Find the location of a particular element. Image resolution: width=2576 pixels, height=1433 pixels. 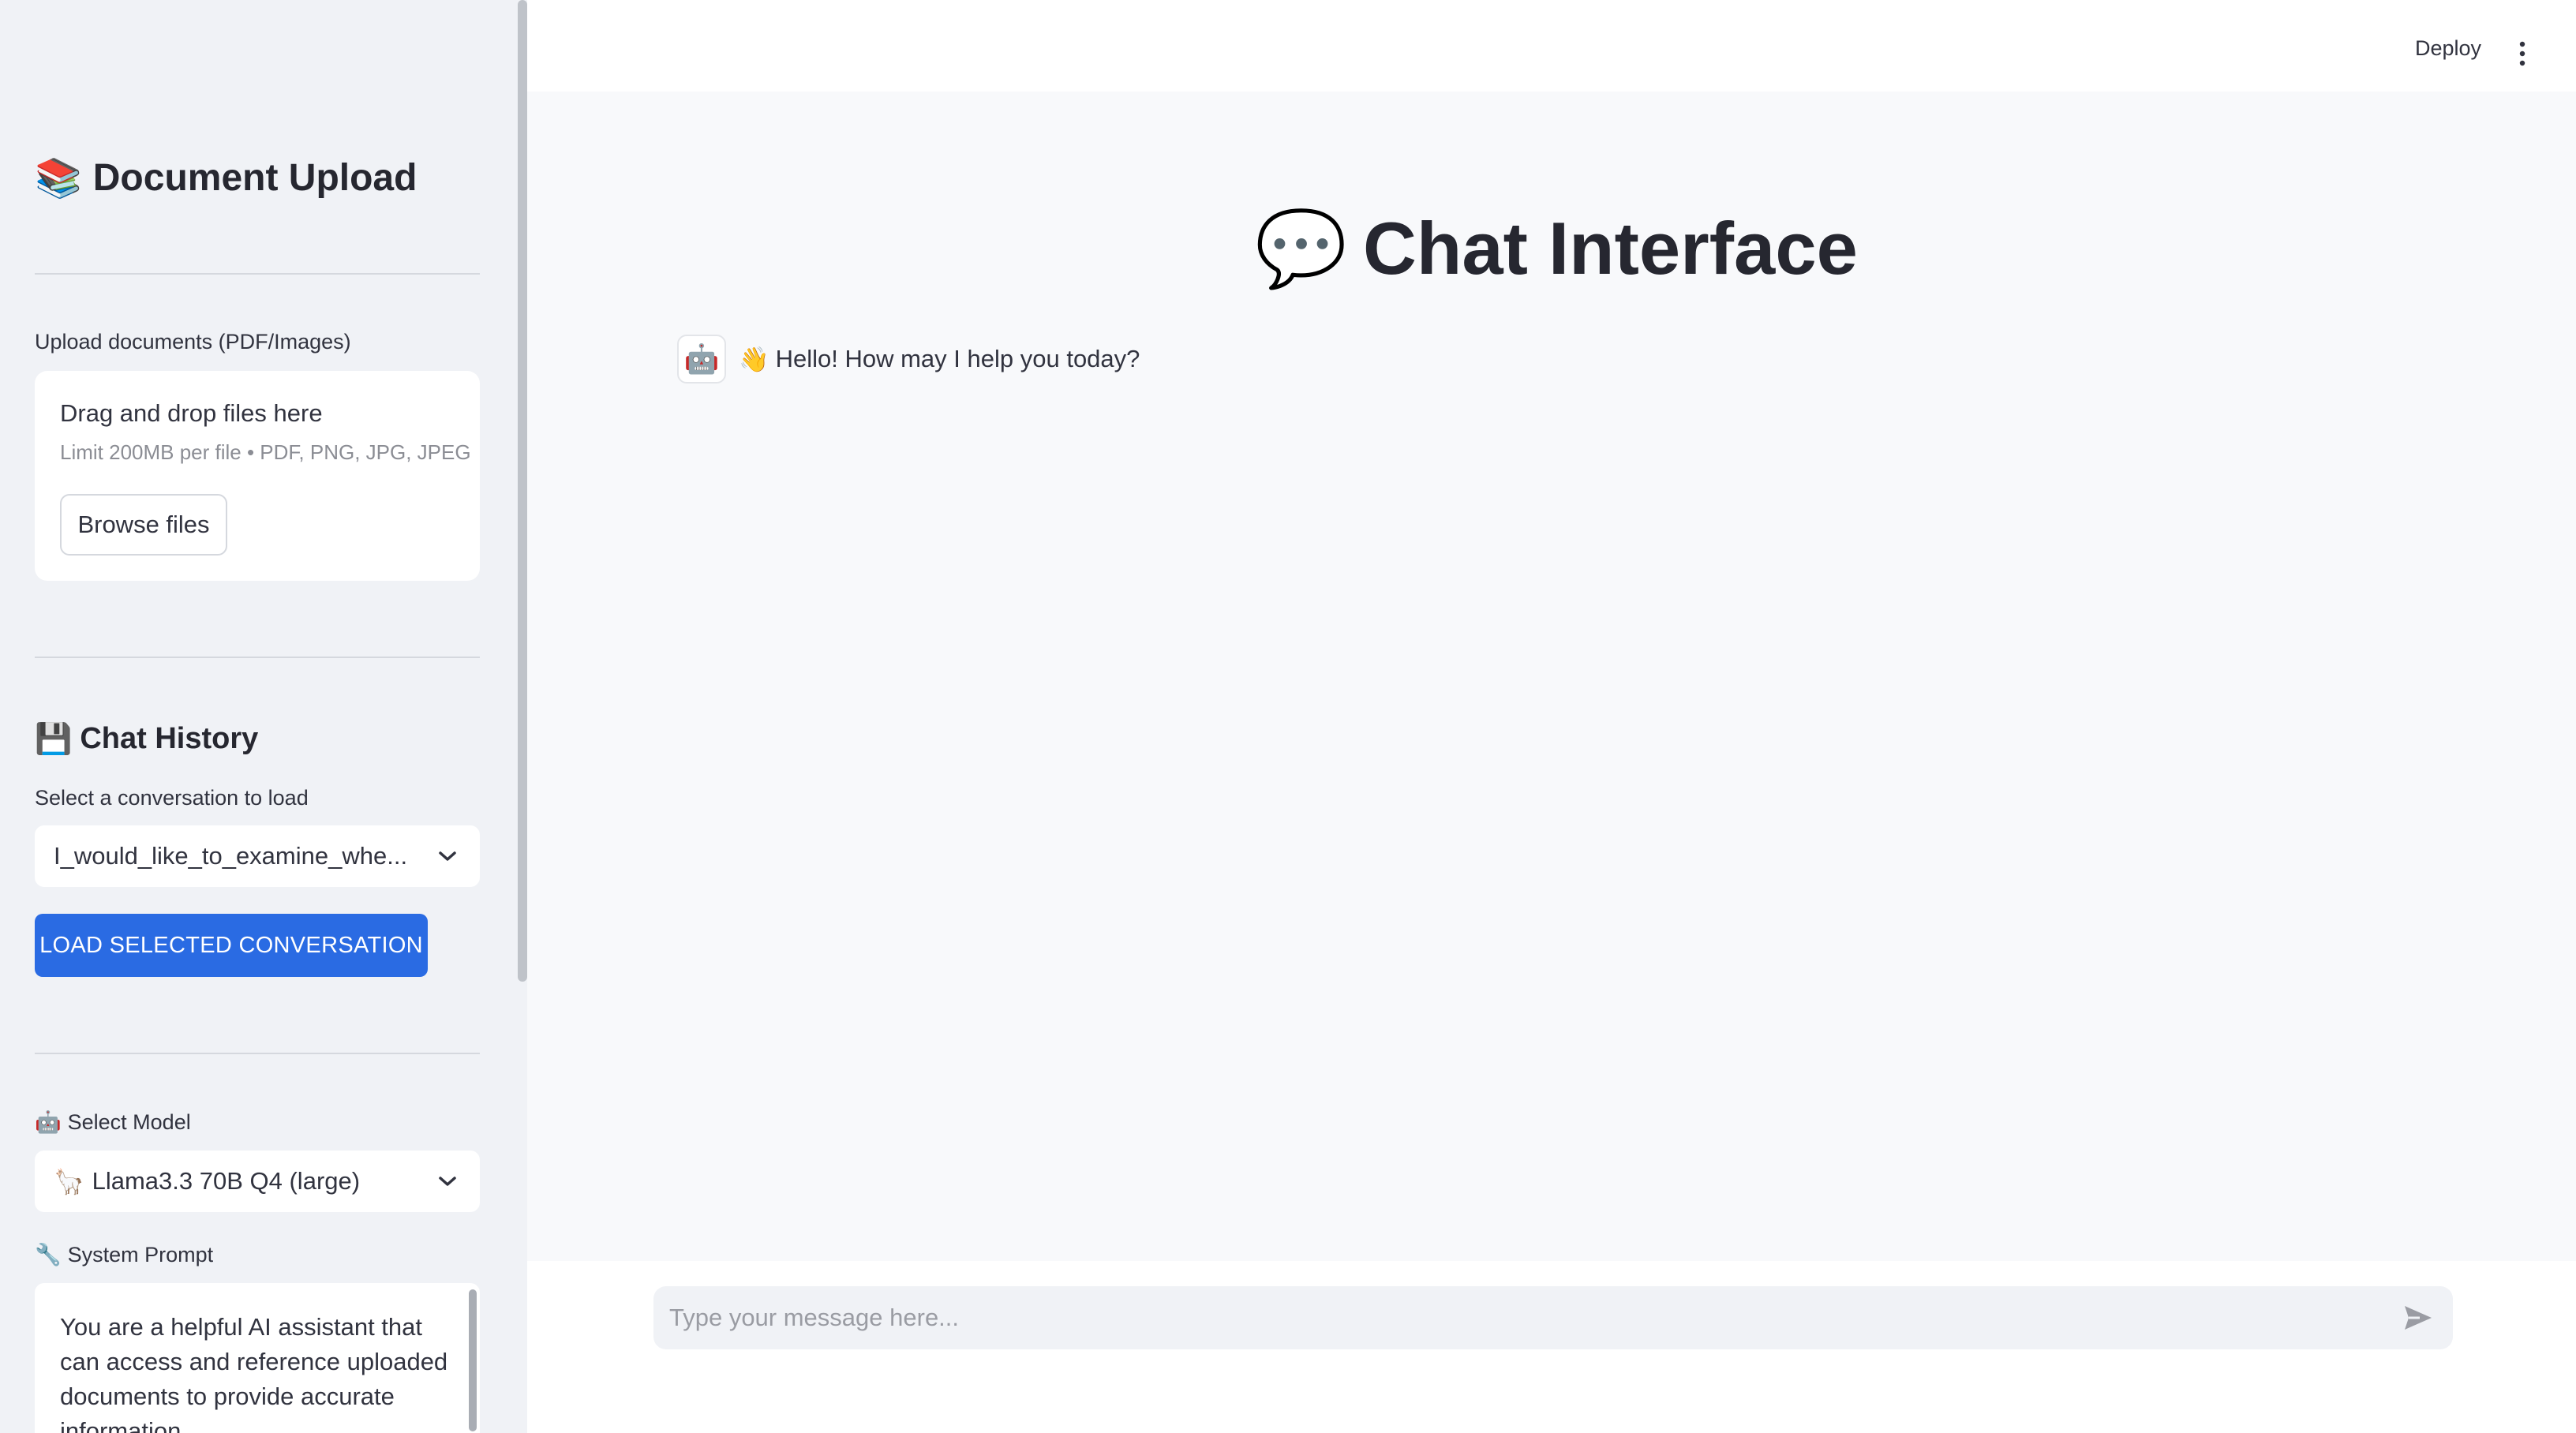

assistant-avatar: 🤖 is located at coordinates (701, 359).